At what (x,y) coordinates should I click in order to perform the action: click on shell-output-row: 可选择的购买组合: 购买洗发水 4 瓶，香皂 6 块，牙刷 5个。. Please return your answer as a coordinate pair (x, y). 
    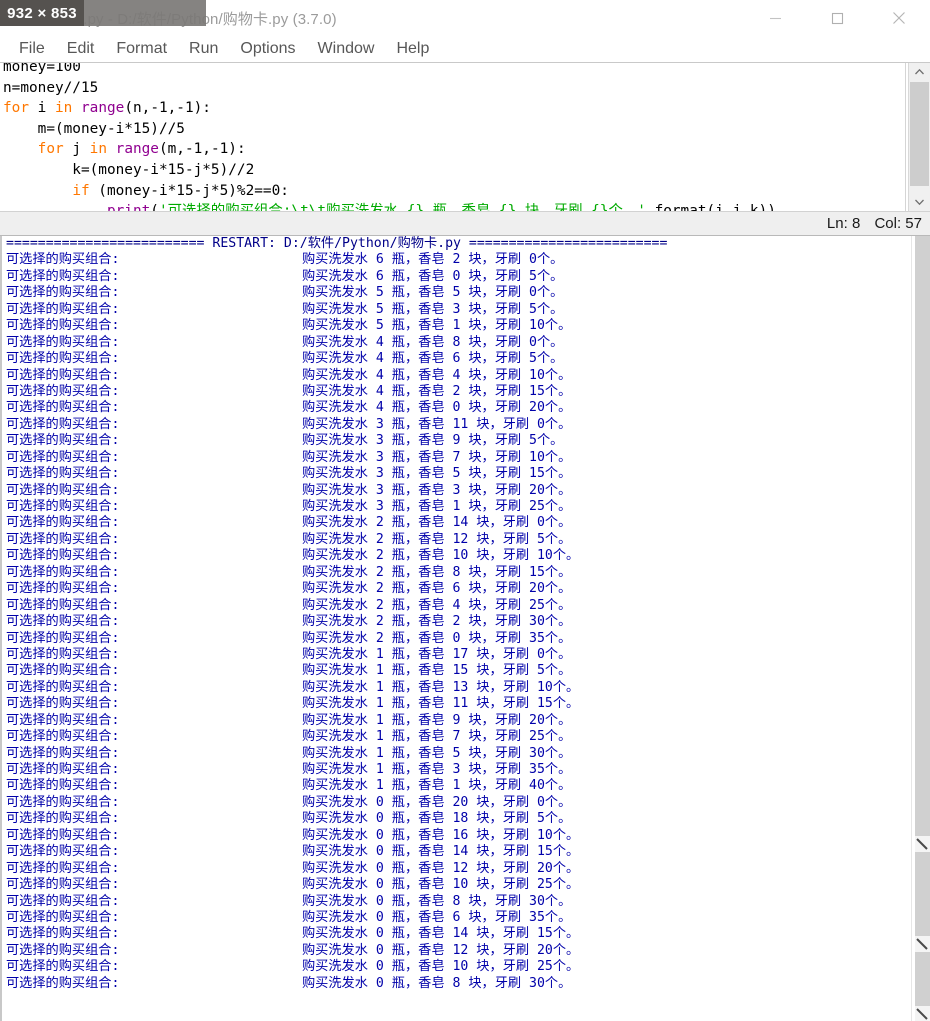
    Looking at the image, I should click on (336, 359).